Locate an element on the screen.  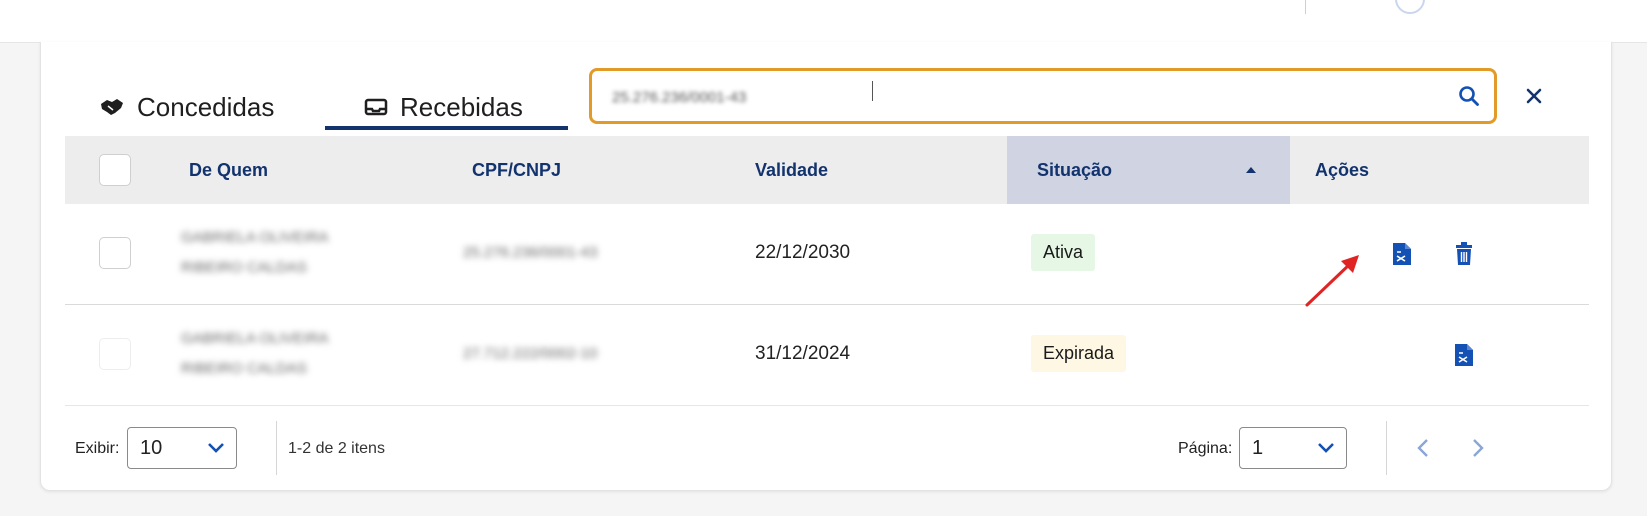
col-acoes: Ações is located at coordinates (1342, 170).